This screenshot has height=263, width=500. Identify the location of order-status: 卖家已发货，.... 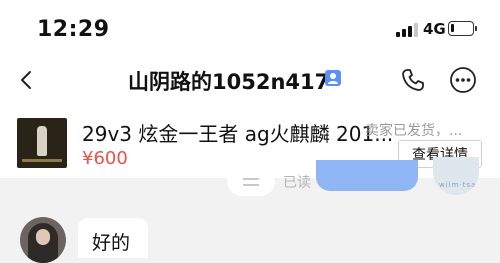
(414, 131).